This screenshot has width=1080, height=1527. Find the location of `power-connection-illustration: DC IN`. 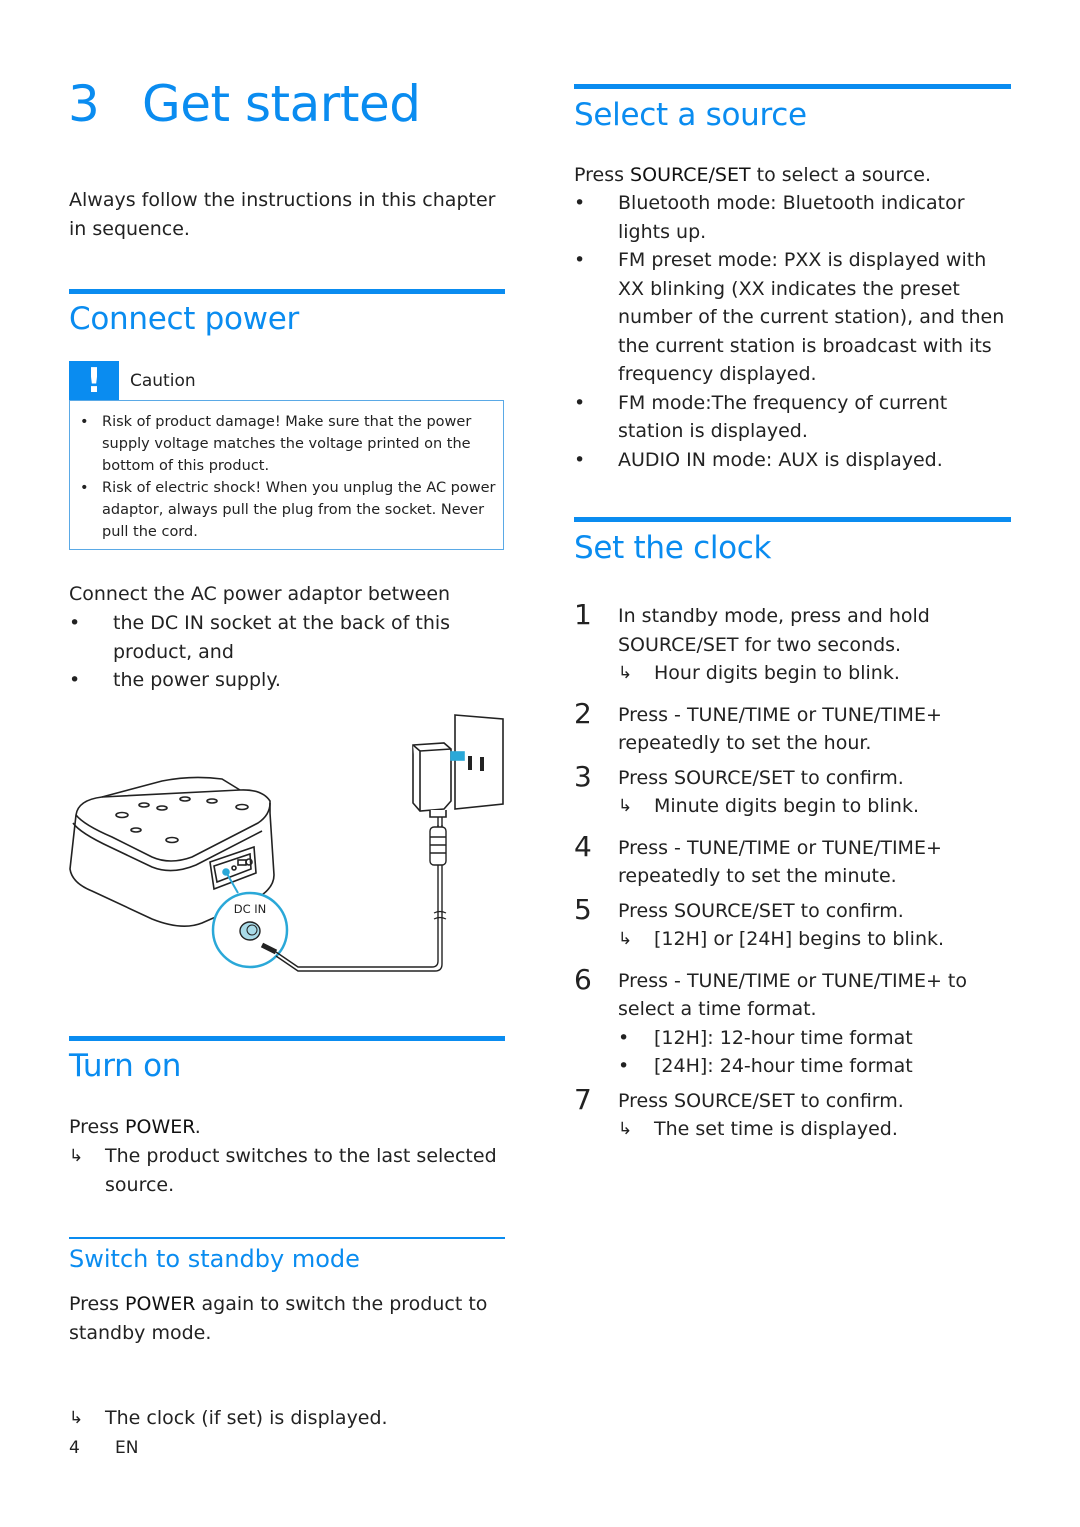

power-connection-illustration: DC IN is located at coordinates (286, 843).